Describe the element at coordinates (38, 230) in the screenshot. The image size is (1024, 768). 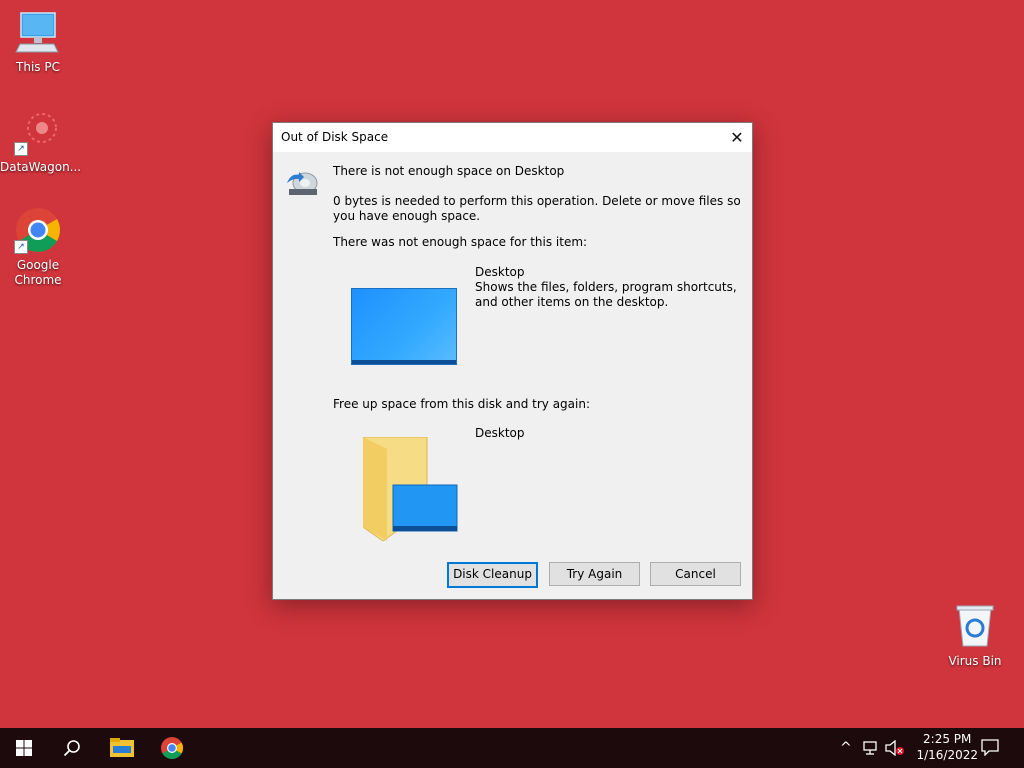
I see `chrome-icon: ↗` at that location.